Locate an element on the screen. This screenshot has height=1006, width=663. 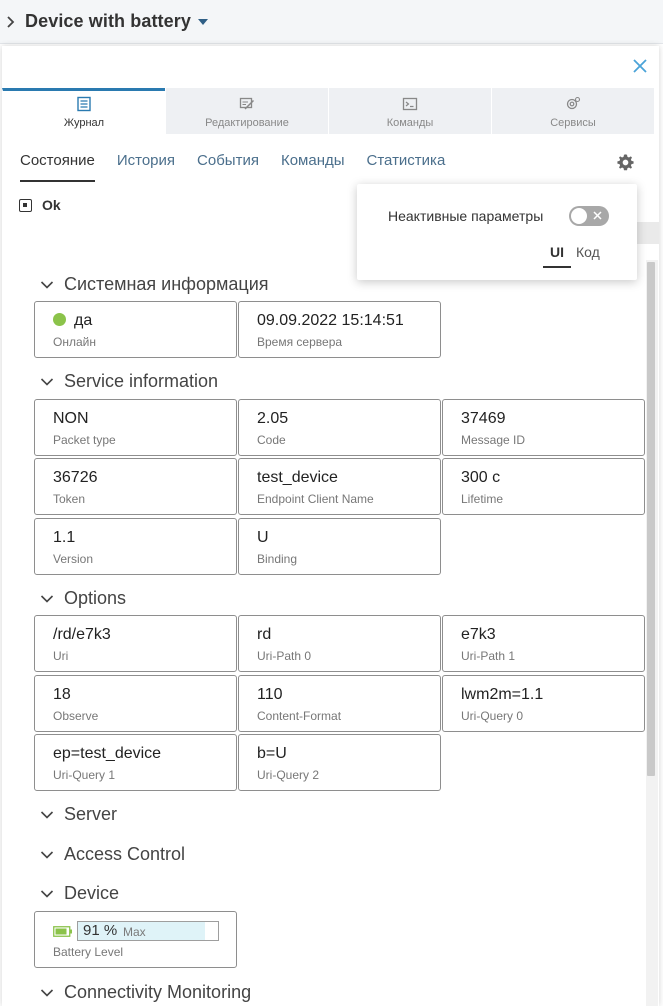
param-key: Uri-Path 0 is located at coordinates (284, 656).